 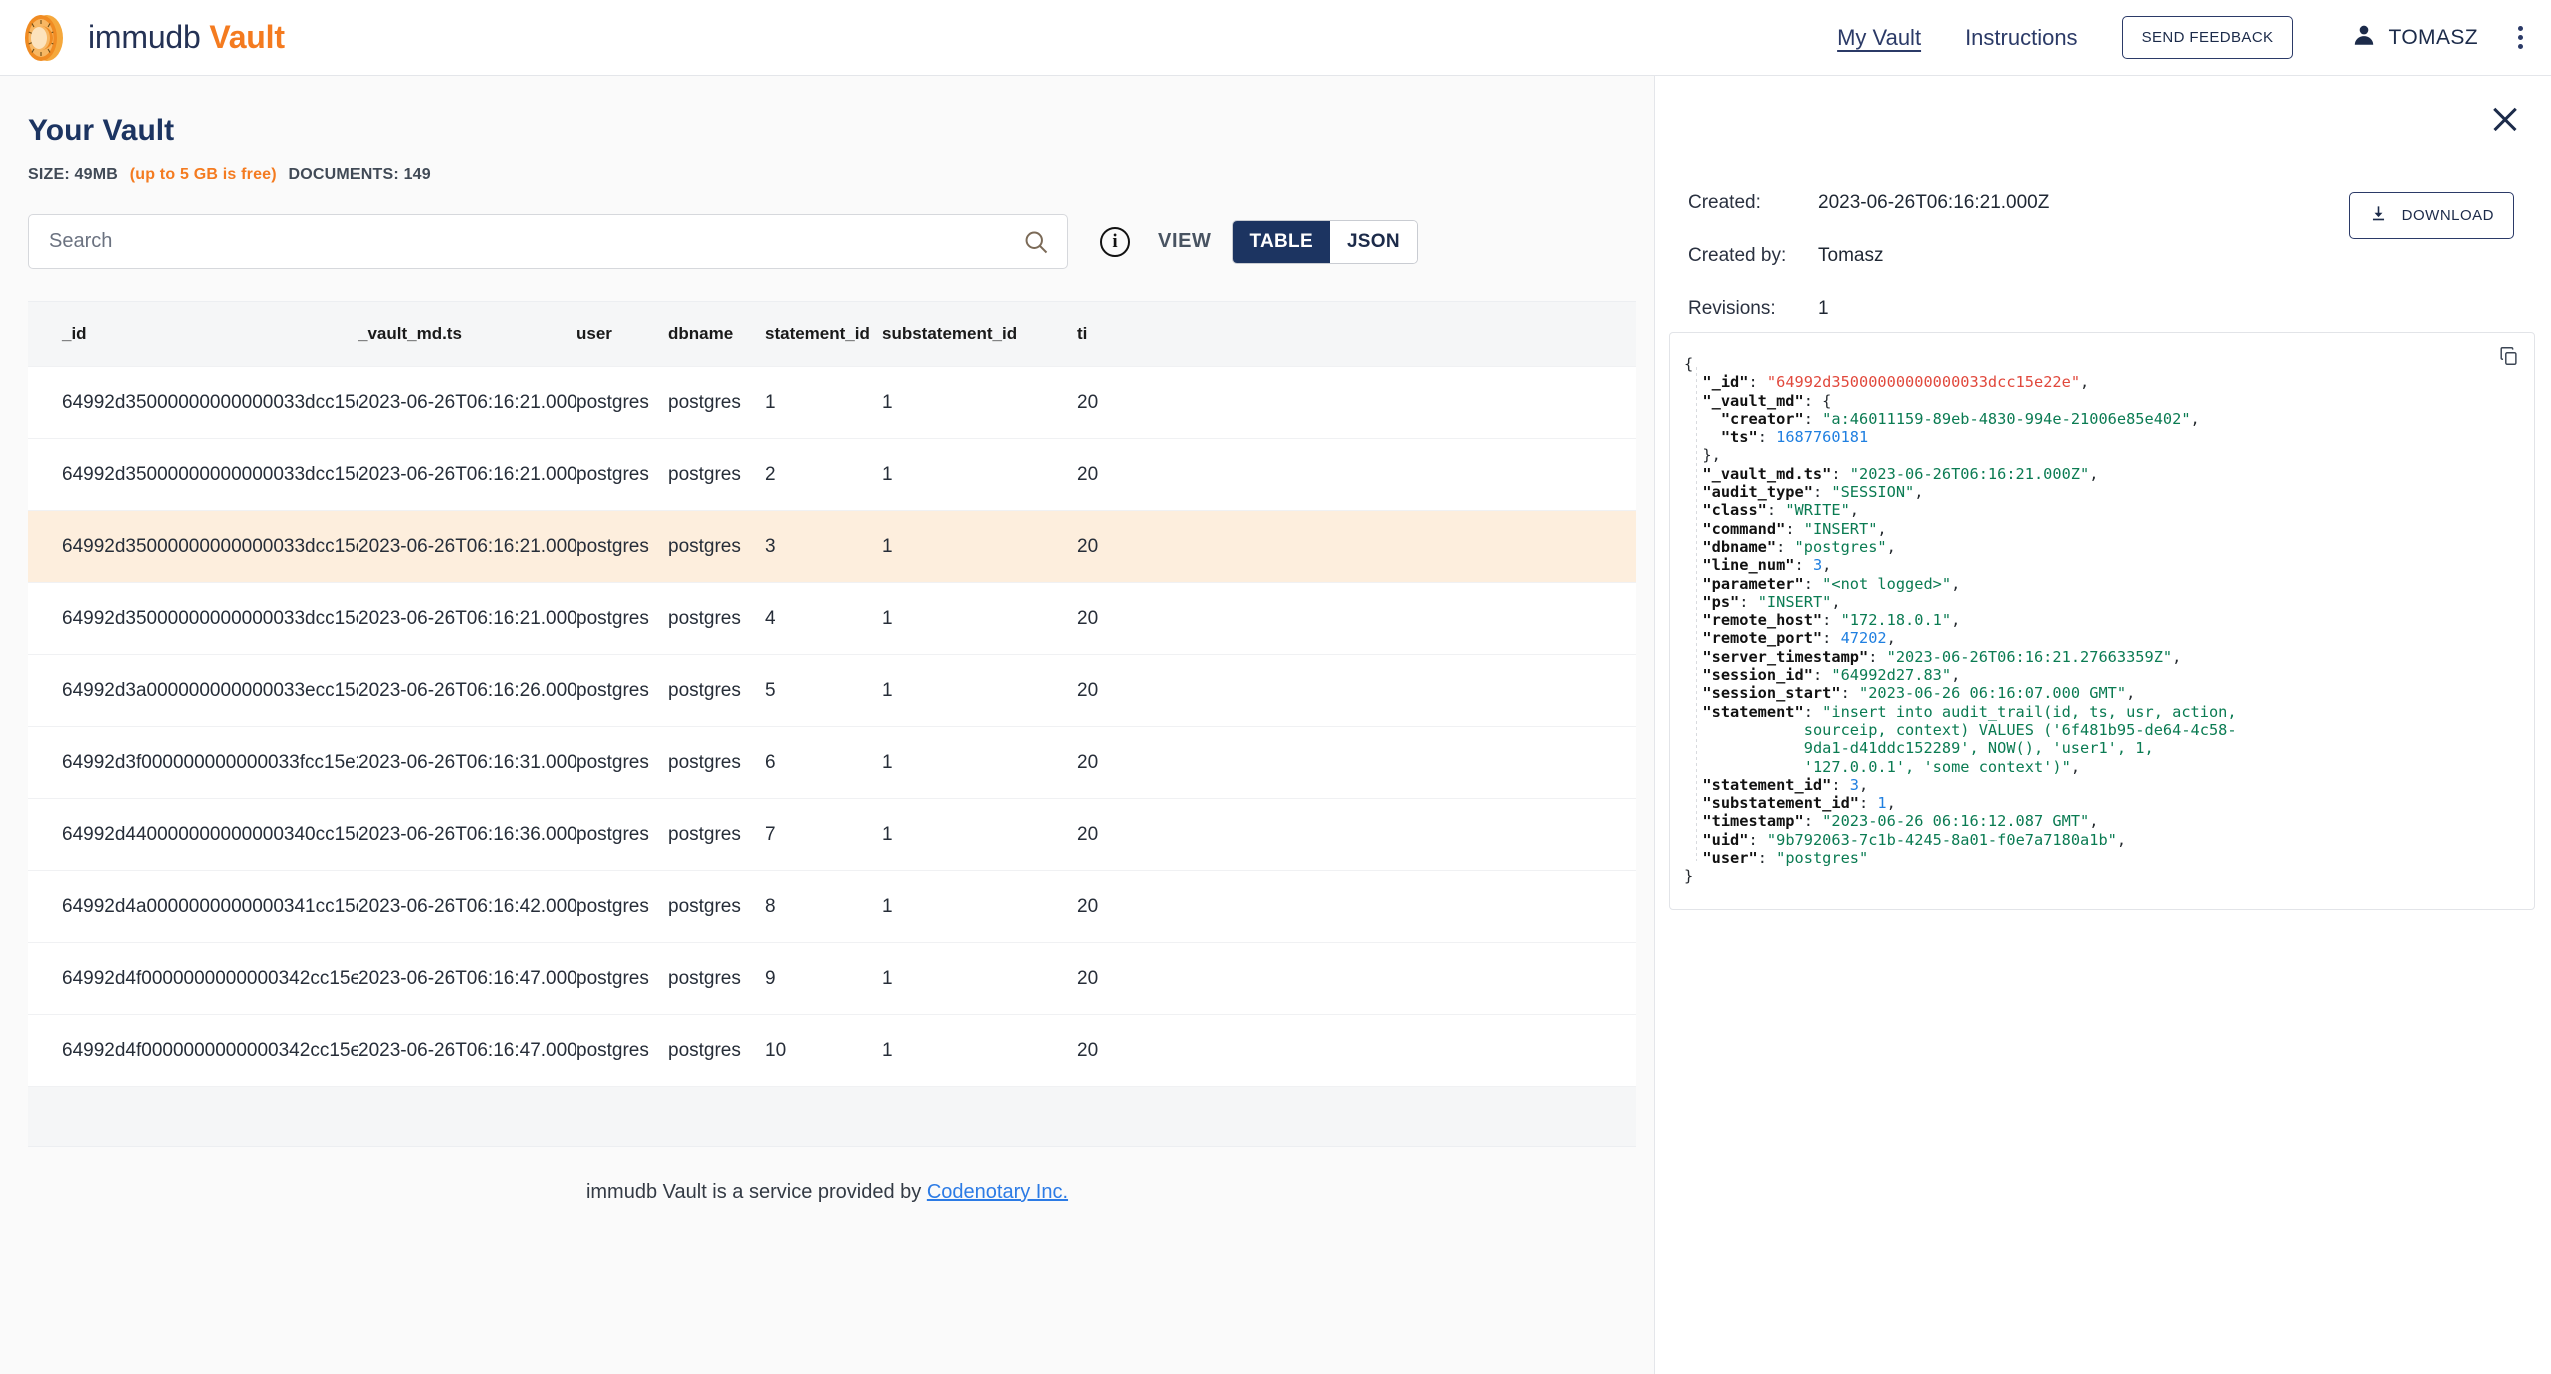 I want to click on page-title: Your Vault, so click(x=101, y=130).